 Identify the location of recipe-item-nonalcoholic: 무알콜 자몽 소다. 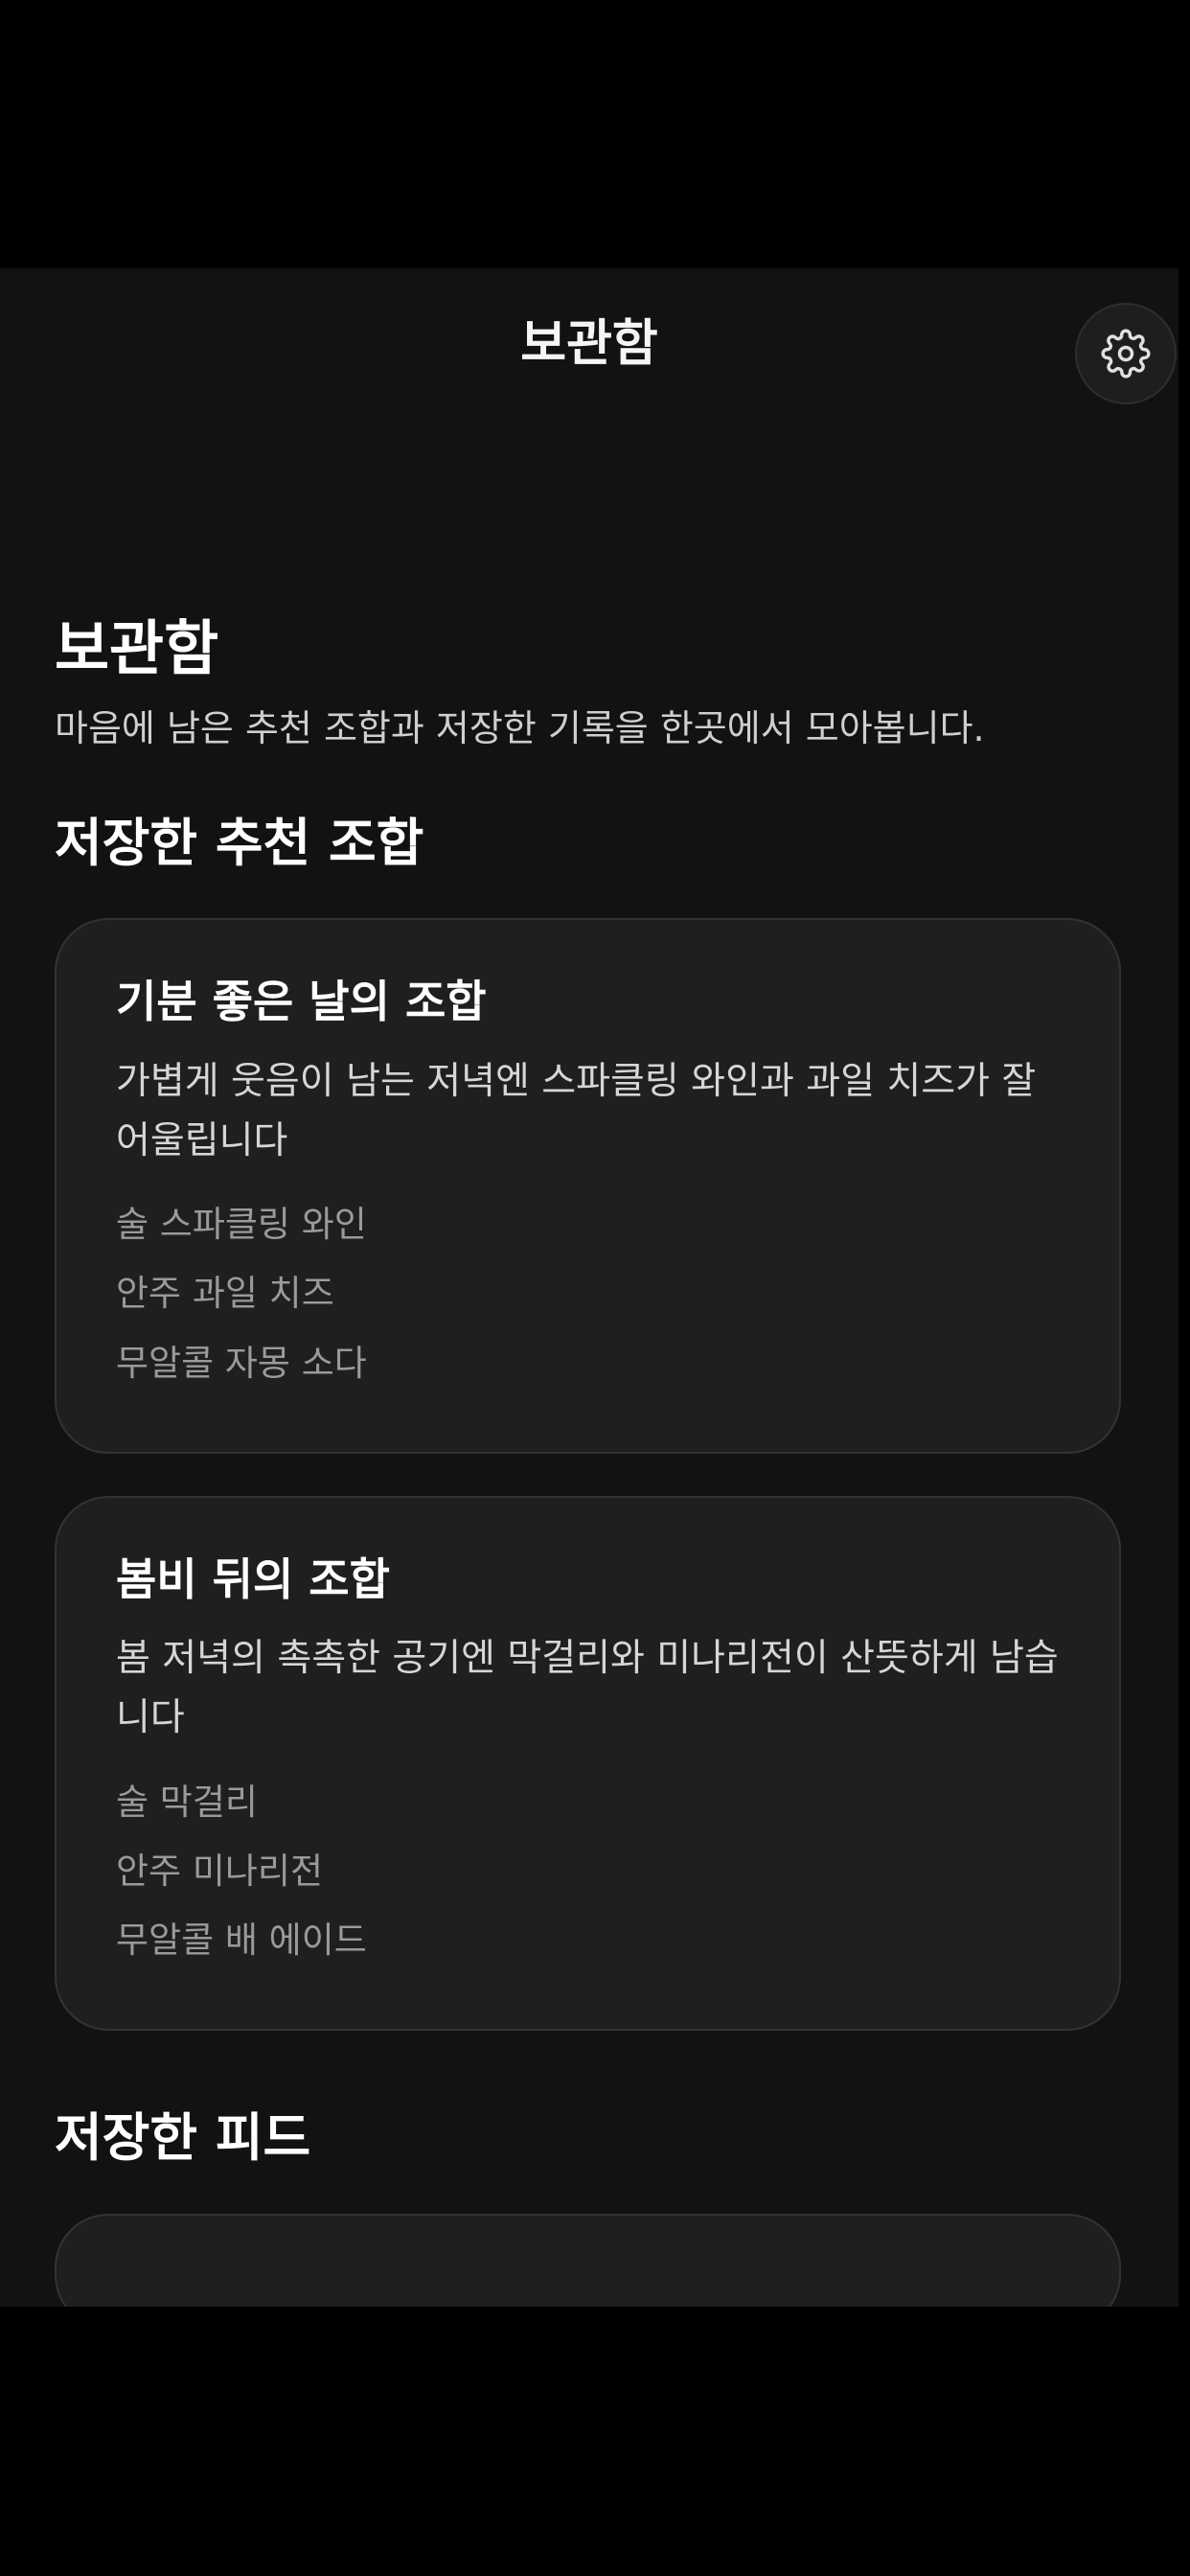
(242, 1363).